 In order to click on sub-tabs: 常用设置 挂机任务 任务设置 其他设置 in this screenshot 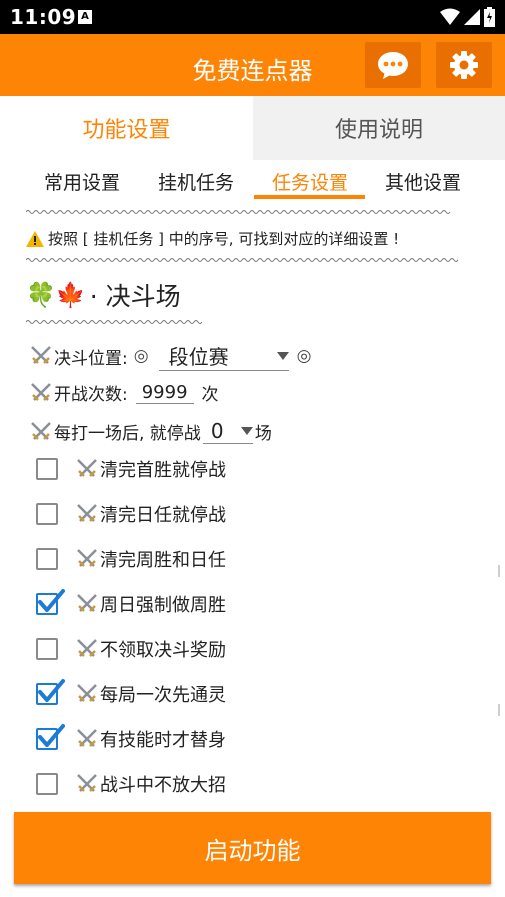, I will do `click(252, 181)`.